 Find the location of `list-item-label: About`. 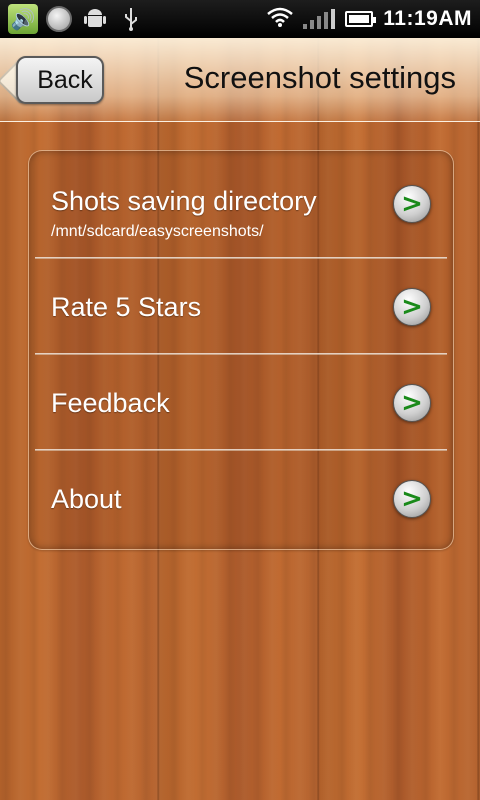

list-item-label: About is located at coordinates (86, 498).